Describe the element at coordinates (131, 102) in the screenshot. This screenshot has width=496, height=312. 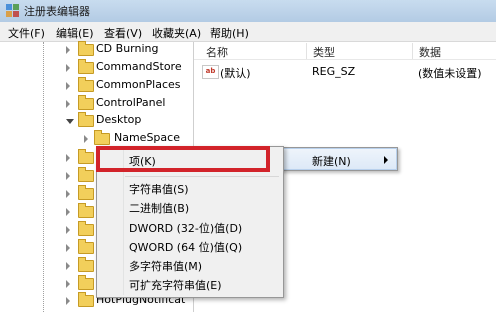
I see `tree-item-label: ControlPanel` at that location.